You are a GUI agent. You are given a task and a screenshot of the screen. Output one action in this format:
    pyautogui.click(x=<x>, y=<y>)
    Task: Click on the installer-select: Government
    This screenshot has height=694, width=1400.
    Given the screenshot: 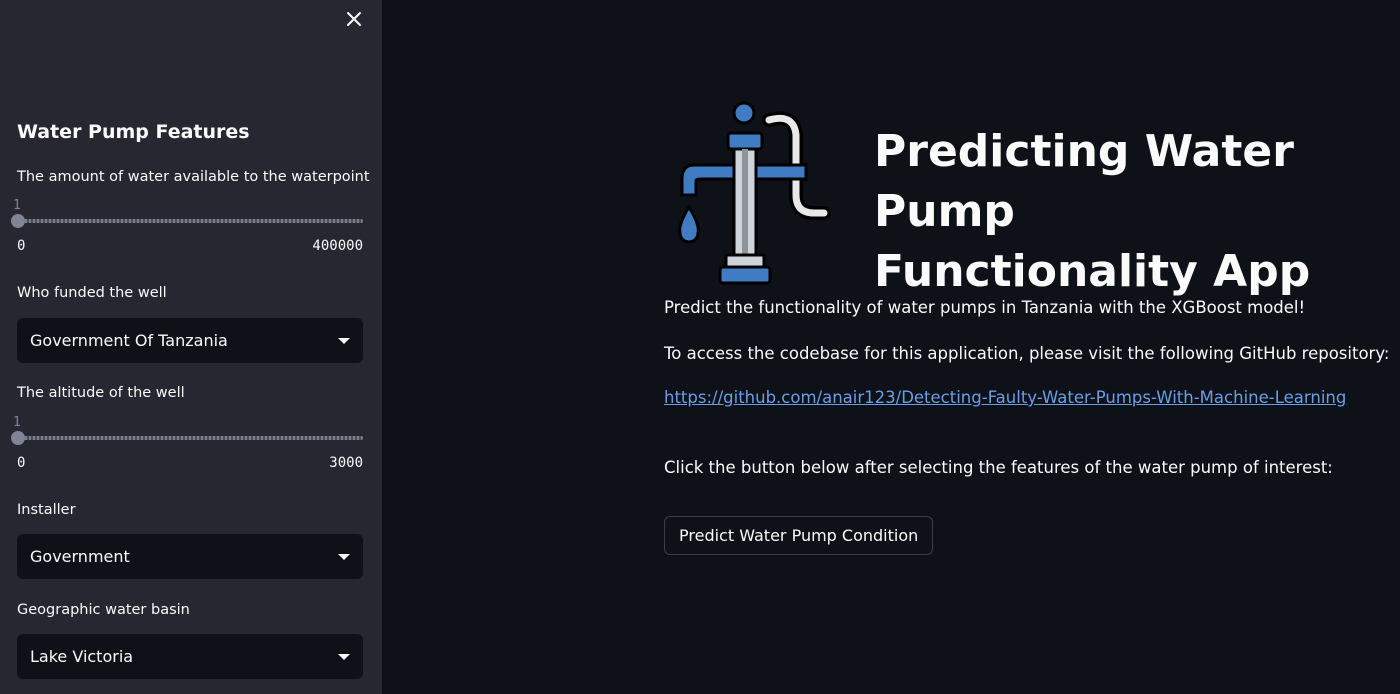 What is the action you would take?
    pyautogui.click(x=190, y=556)
    